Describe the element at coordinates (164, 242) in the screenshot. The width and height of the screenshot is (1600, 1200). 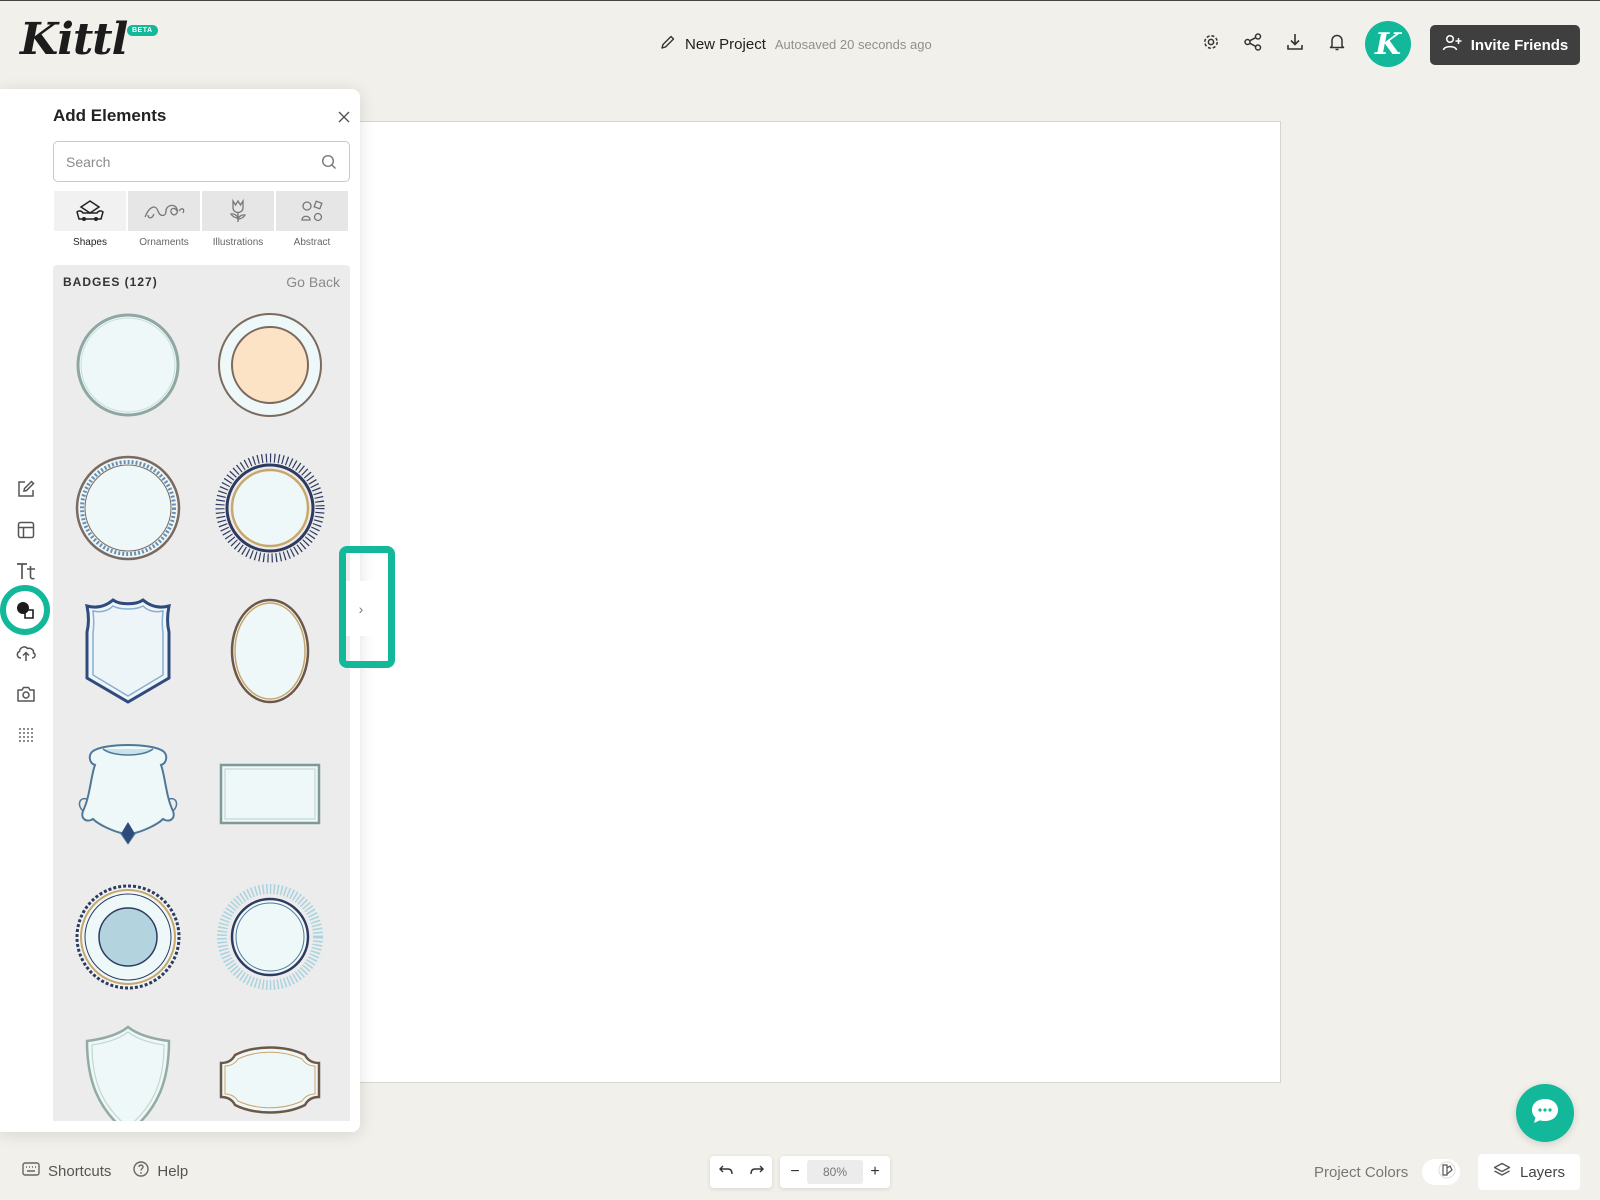
I see `tab-label: Ornaments` at that location.